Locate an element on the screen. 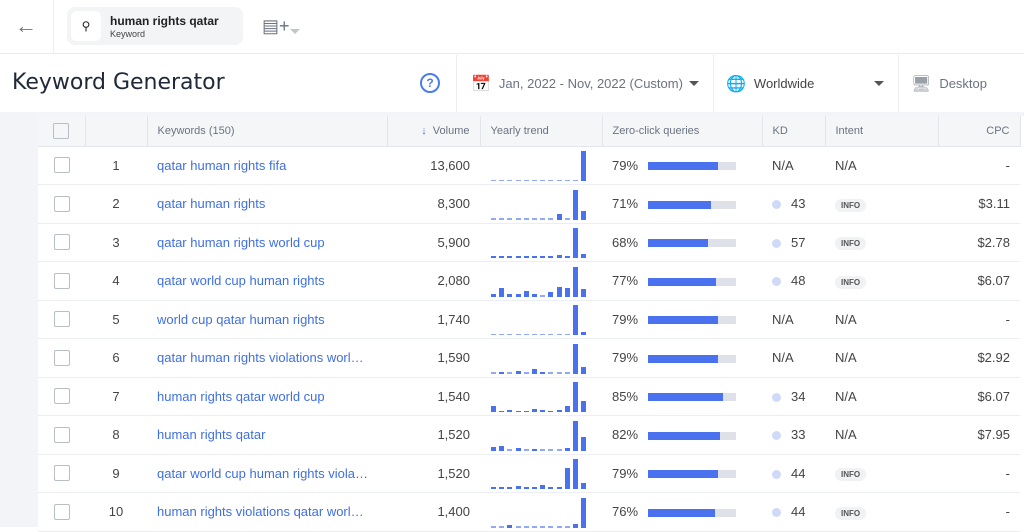 This screenshot has height=532, width=1024. keyword-link: qatar human rights fifa is located at coordinates (267, 165).